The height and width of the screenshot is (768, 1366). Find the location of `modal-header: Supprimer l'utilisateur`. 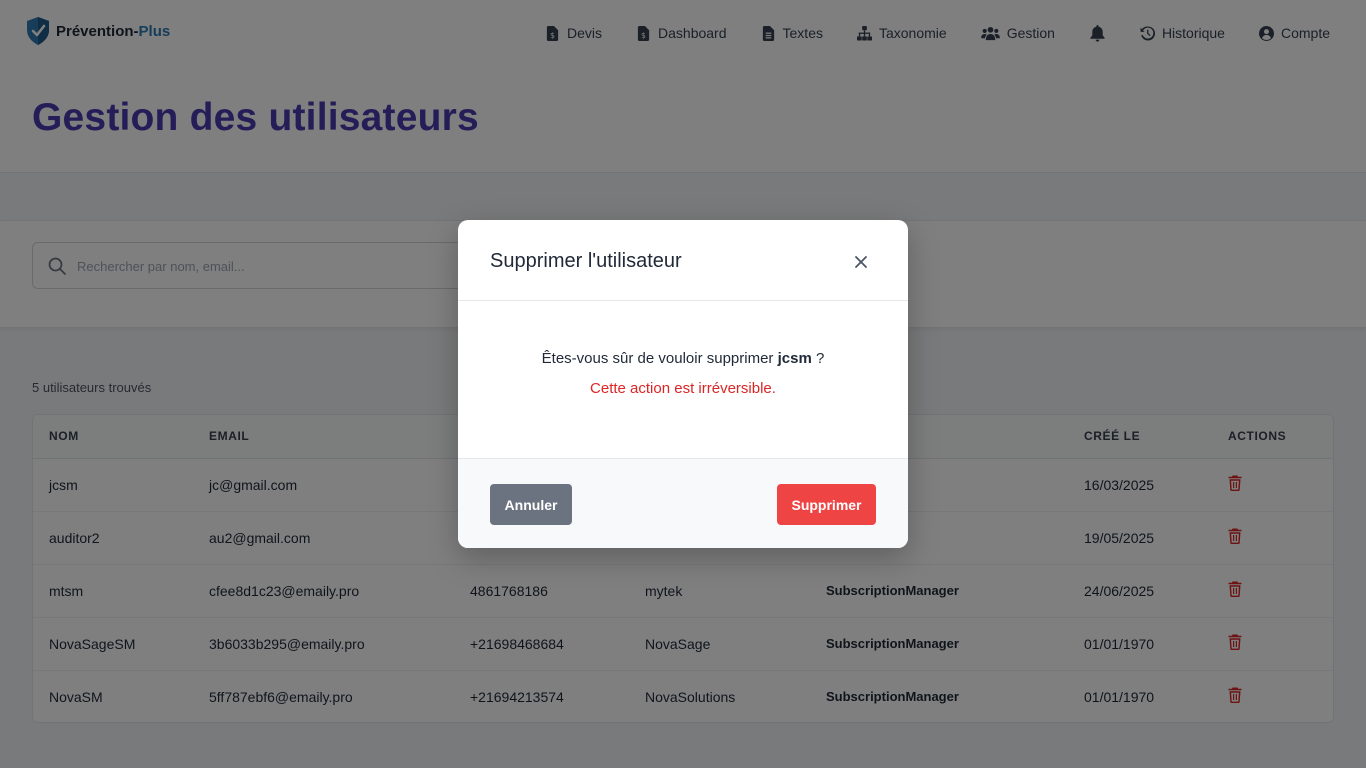

modal-header: Supprimer l'utilisateur is located at coordinates (683, 260).